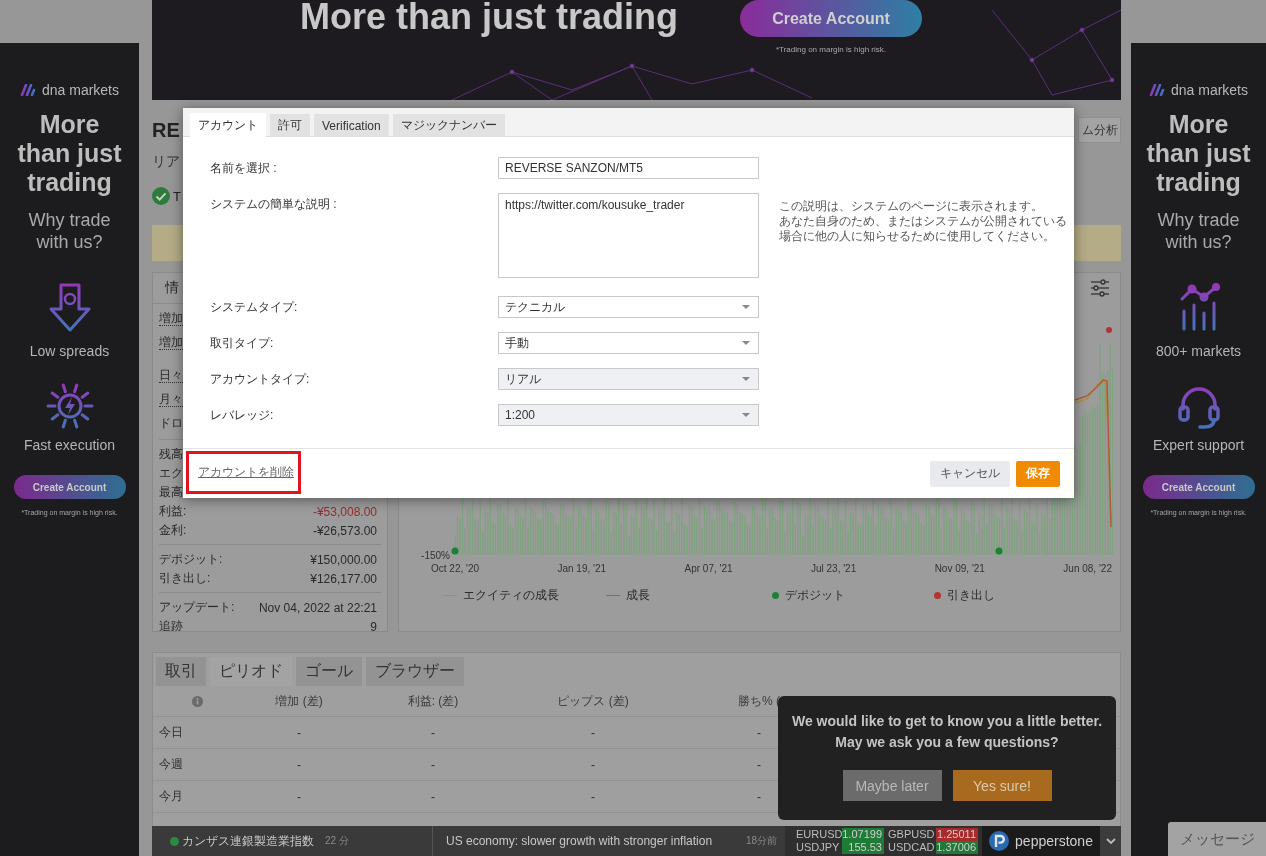  Describe the element at coordinates (910, 847) in the screenshot. I see `currency-pair: USDCAD` at that location.